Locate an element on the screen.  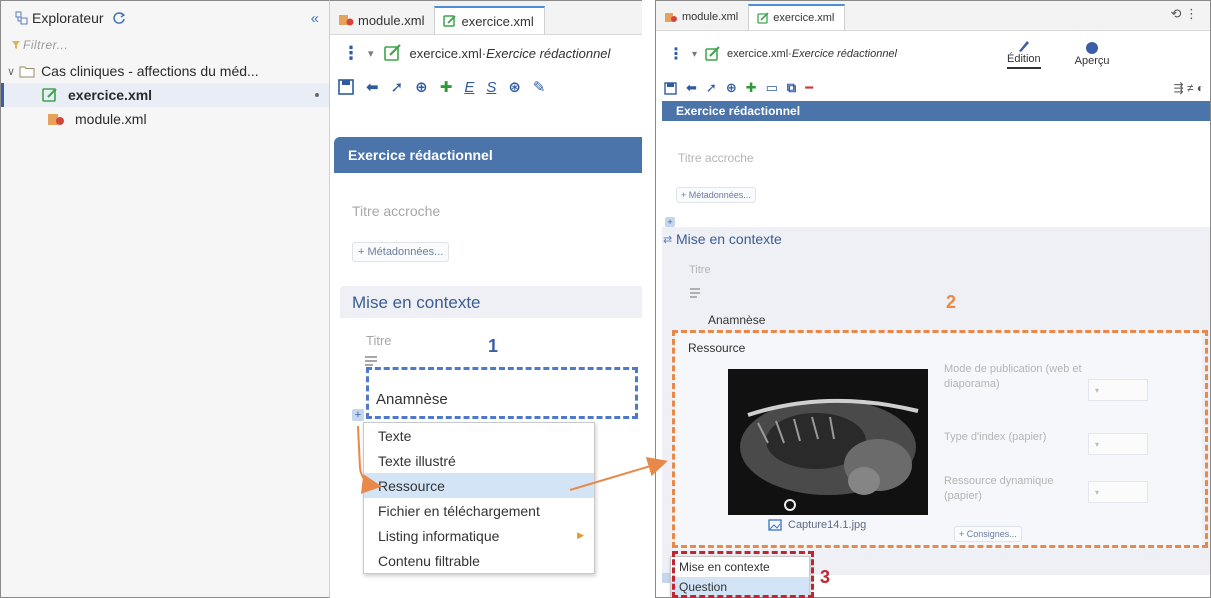
annotation-arrows is located at coordinates (512, 459).